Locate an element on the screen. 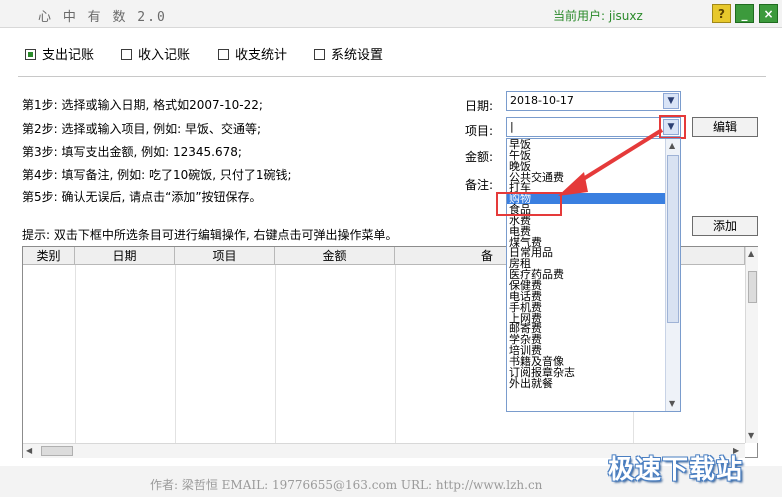 The width and height of the screenshot is (782, 497). note-label: 备注: is located at coordinates (479, 185).